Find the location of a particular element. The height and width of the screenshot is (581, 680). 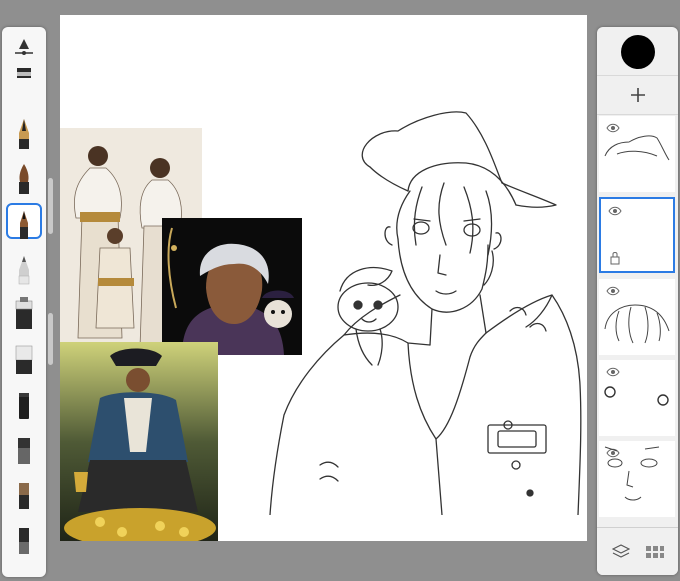

brush-flat is located at coordinates (24, 447).